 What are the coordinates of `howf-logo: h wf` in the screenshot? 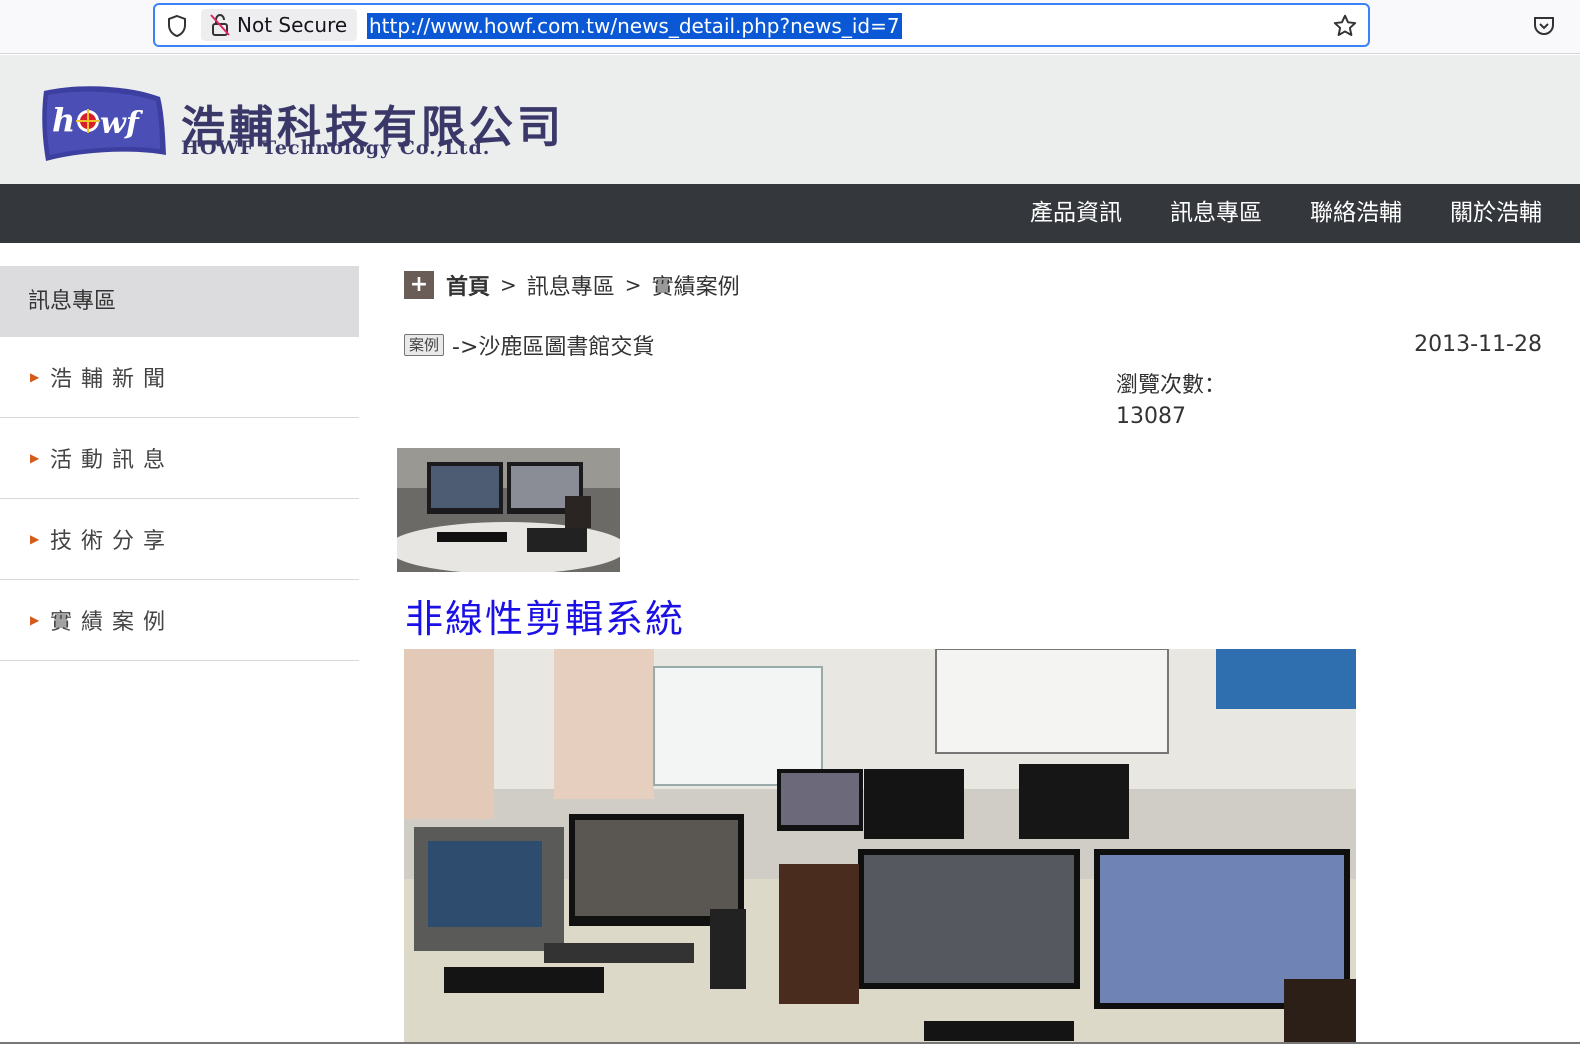 It's located at (103, 123).